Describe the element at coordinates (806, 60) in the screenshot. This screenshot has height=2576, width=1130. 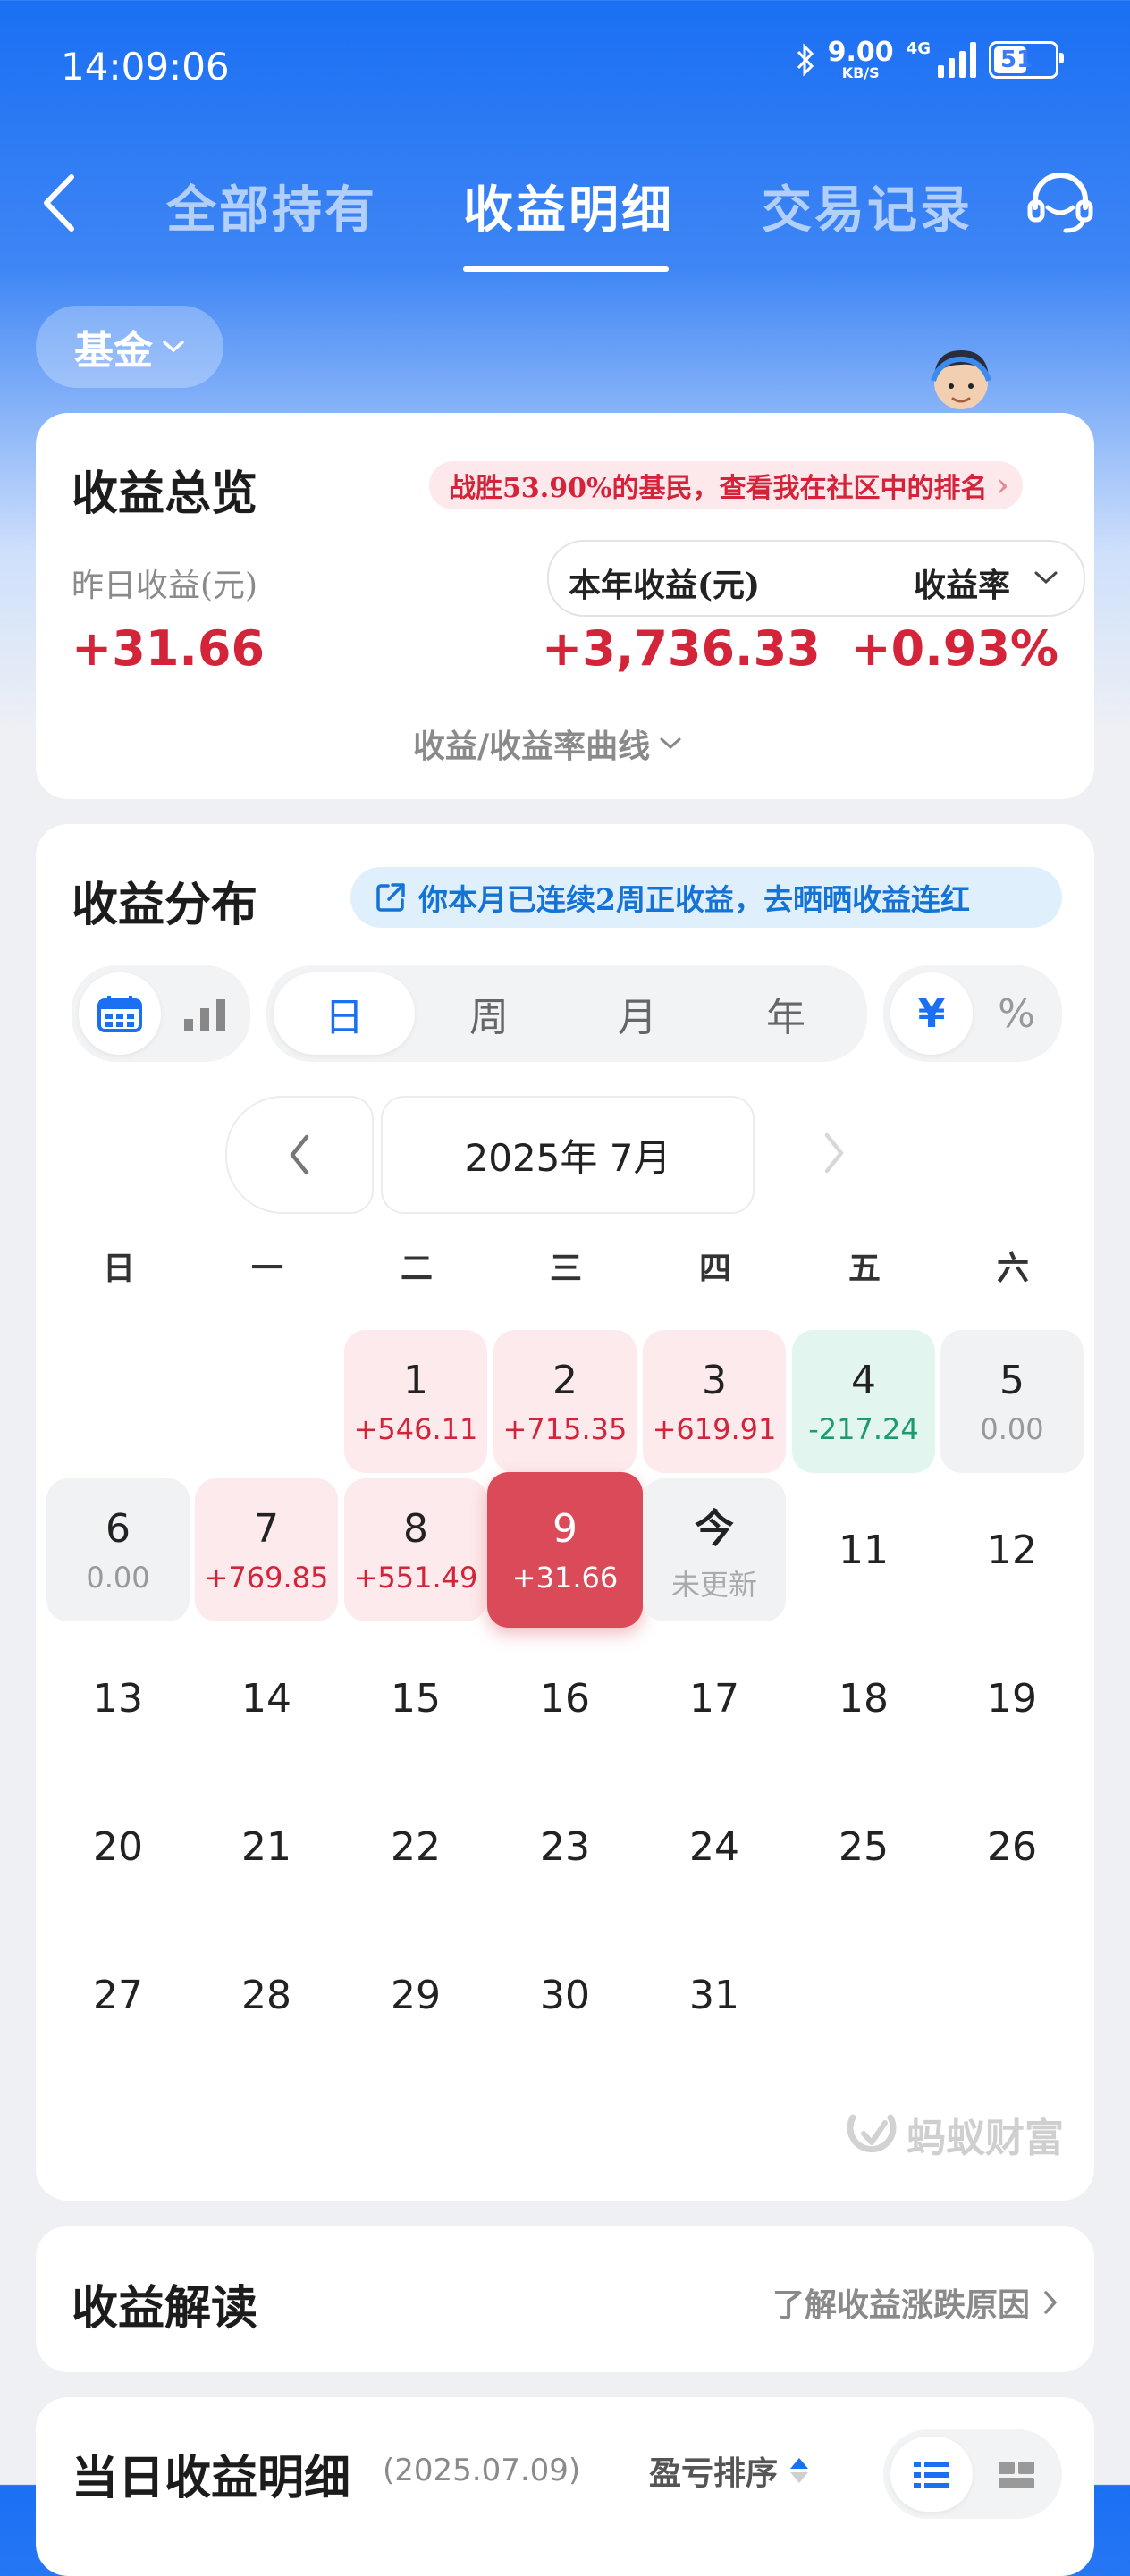
I see `bluetooth-icon` at that location.